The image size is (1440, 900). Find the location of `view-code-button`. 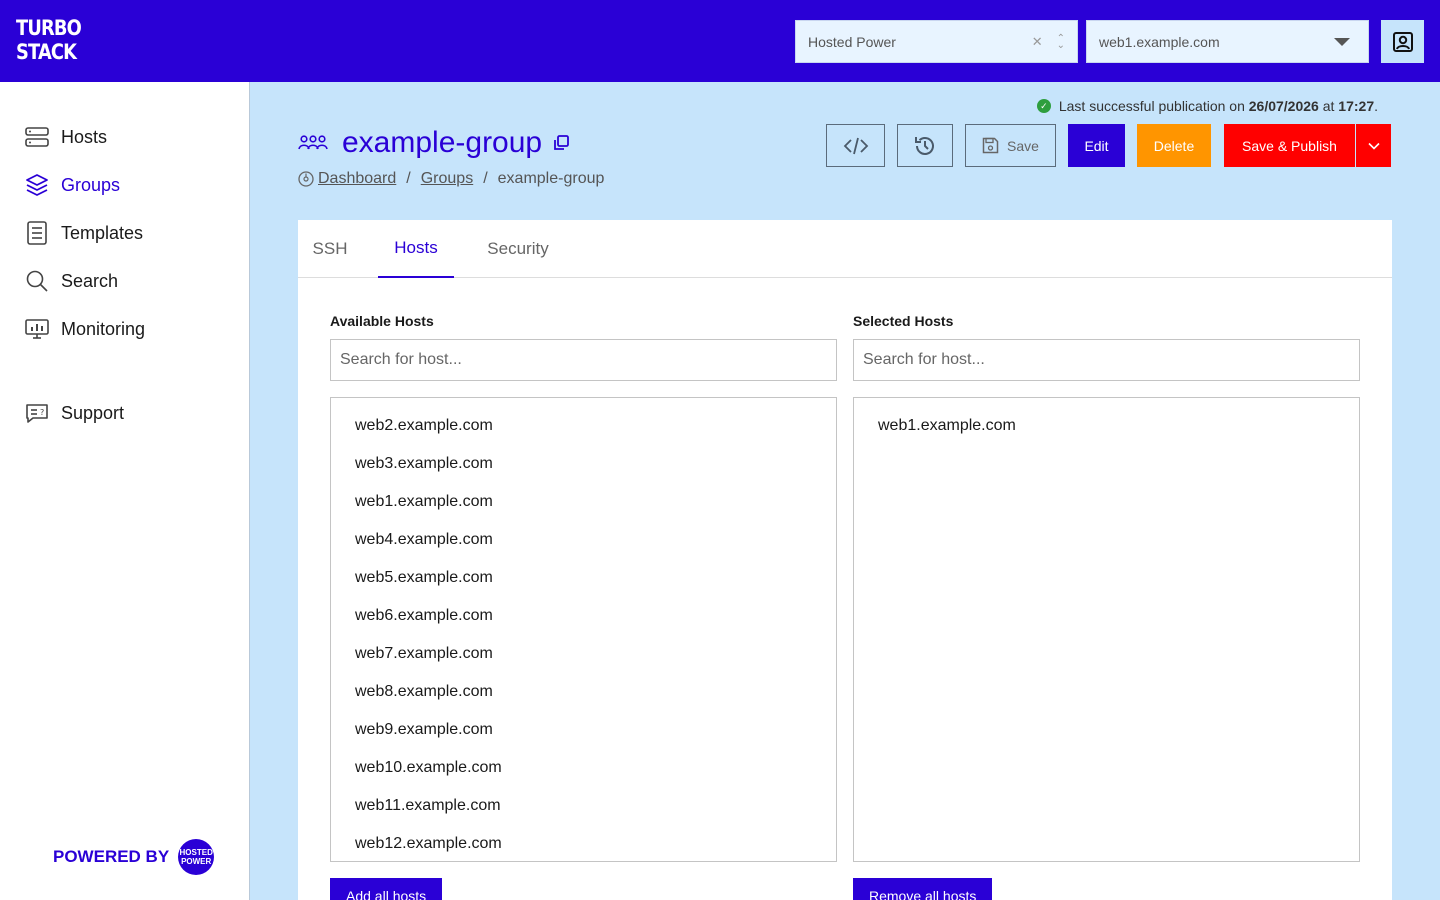

view-code-button is located at coordinates (855, 145).